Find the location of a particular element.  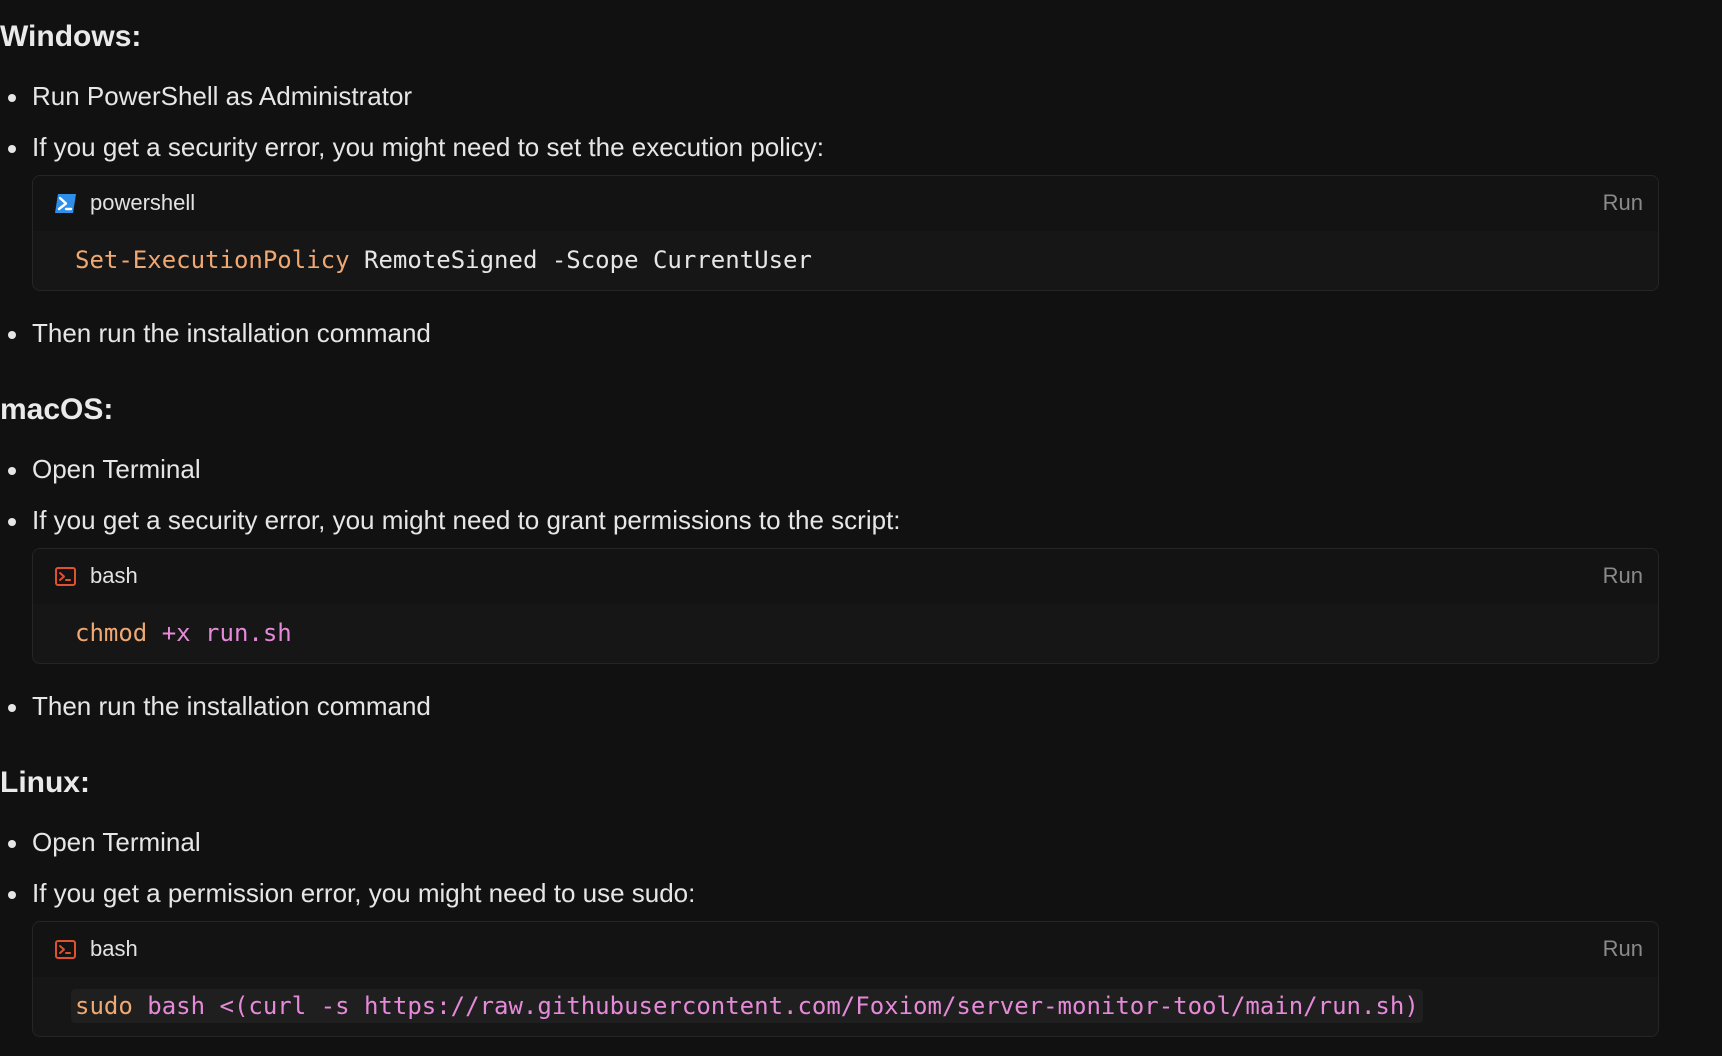

code-language-label: powershell is located at coordinates (143, 202).